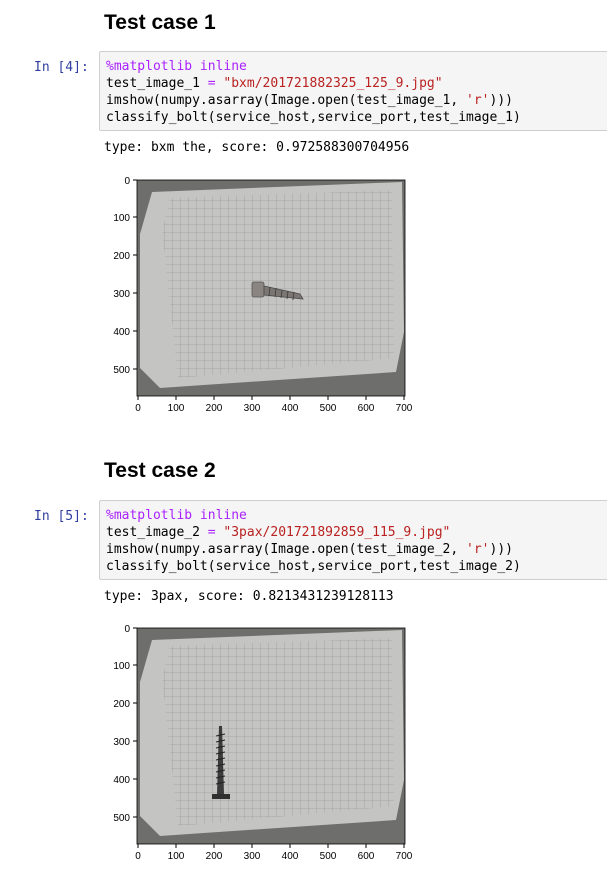 The image size is (607, 891). I want to click on cell-prompt: In [5]:, so click(61, 516).